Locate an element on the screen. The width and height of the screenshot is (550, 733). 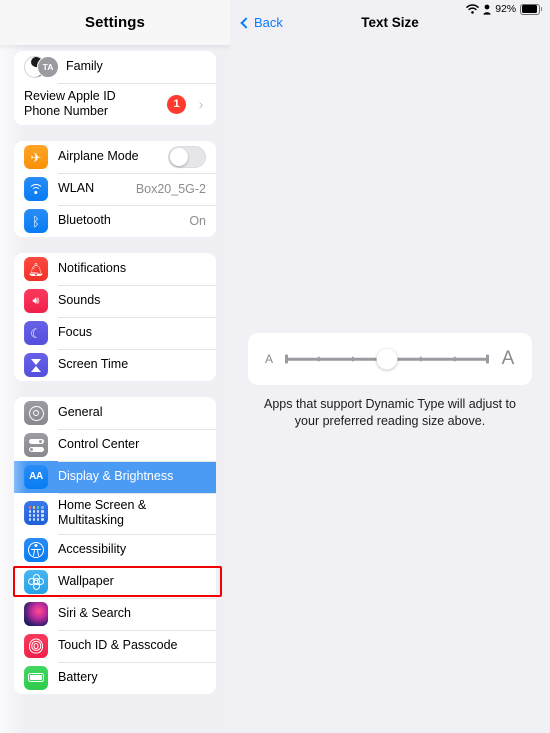
sidebar-item-label: Battery is located at coordinates (78, 676).